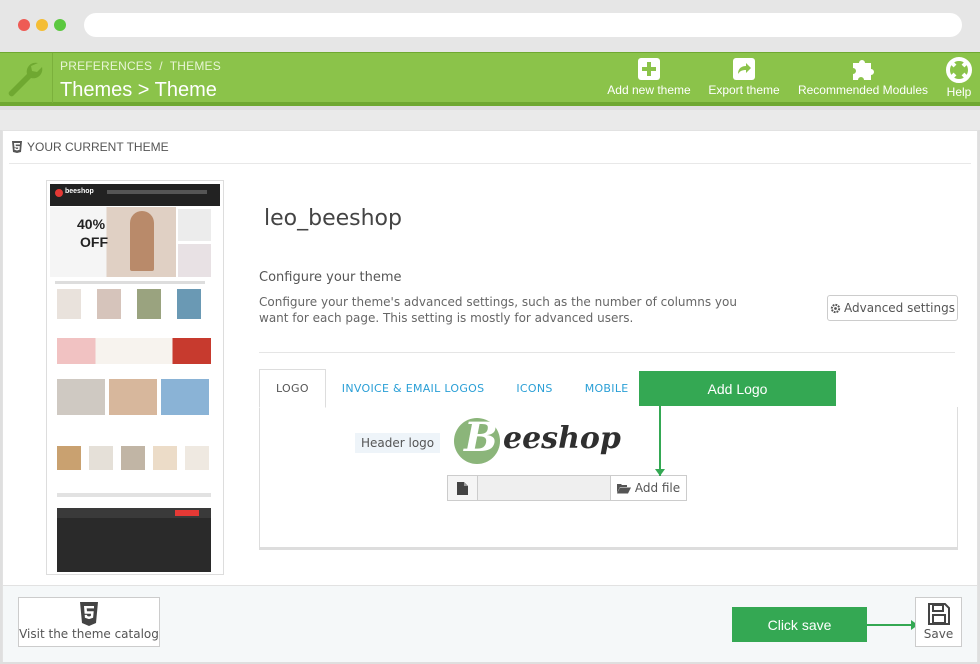 The width and height of the screenshot is (980, 664). What do you see at coordinates (534, 388) in the screenshot?
I see `tab-icons: ICONS` at bounding box center [534, 388].